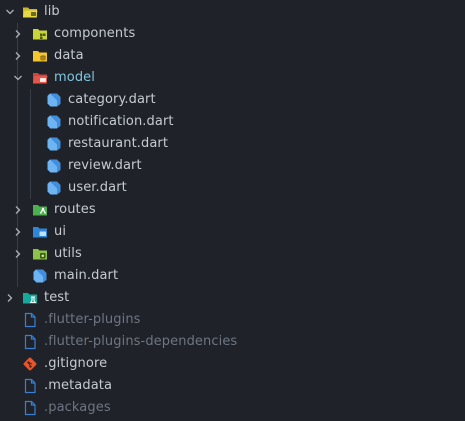 The image size is (465, 421). What do you see at coordinates (105, 165) in the screenshot?
I see `file-label: review.dart` at bounding box center [105, 165].